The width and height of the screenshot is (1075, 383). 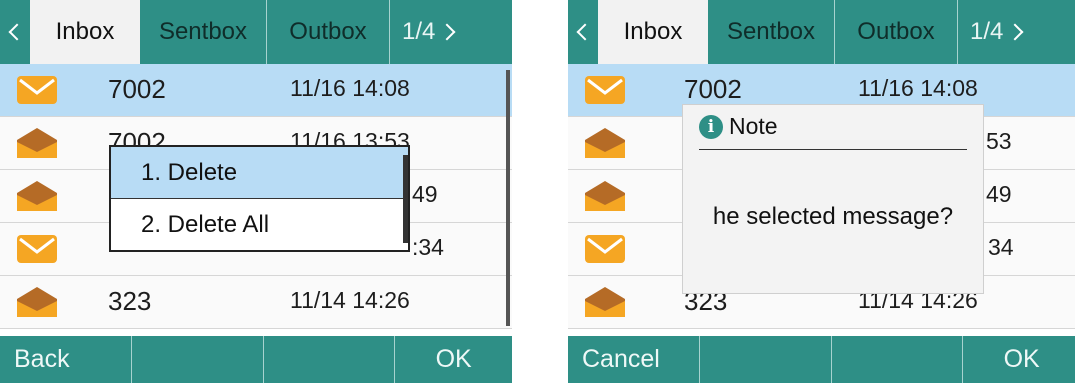 I want to click on dialog-divider, so click(x=833, y=149).